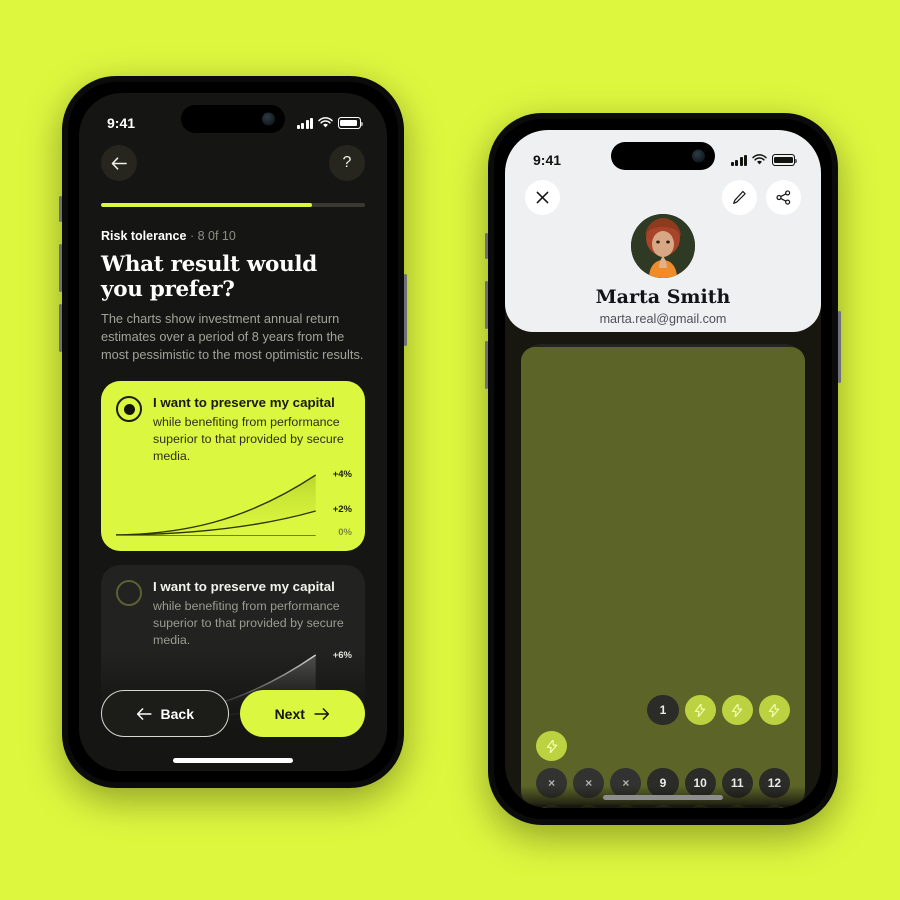  I want to click on close-icon, so click(542, 197).